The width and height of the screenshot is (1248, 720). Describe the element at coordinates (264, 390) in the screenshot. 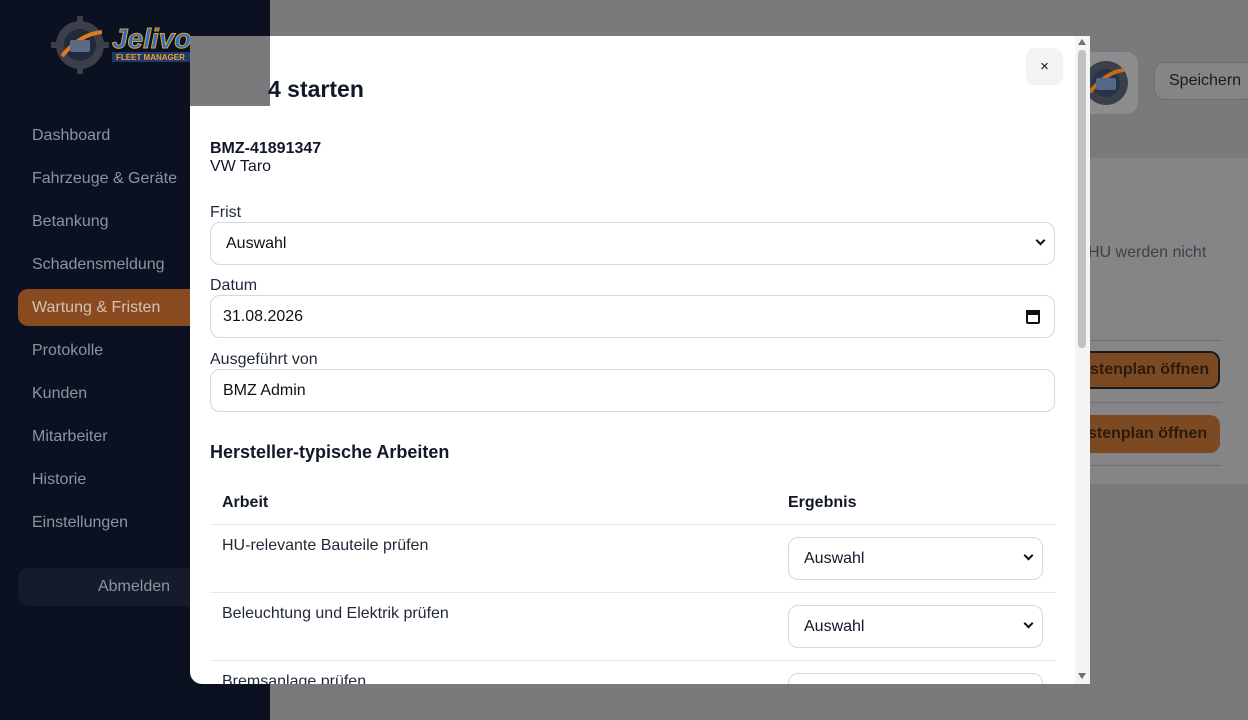

I see `executed-by-value: BMZ Admin` at that location.